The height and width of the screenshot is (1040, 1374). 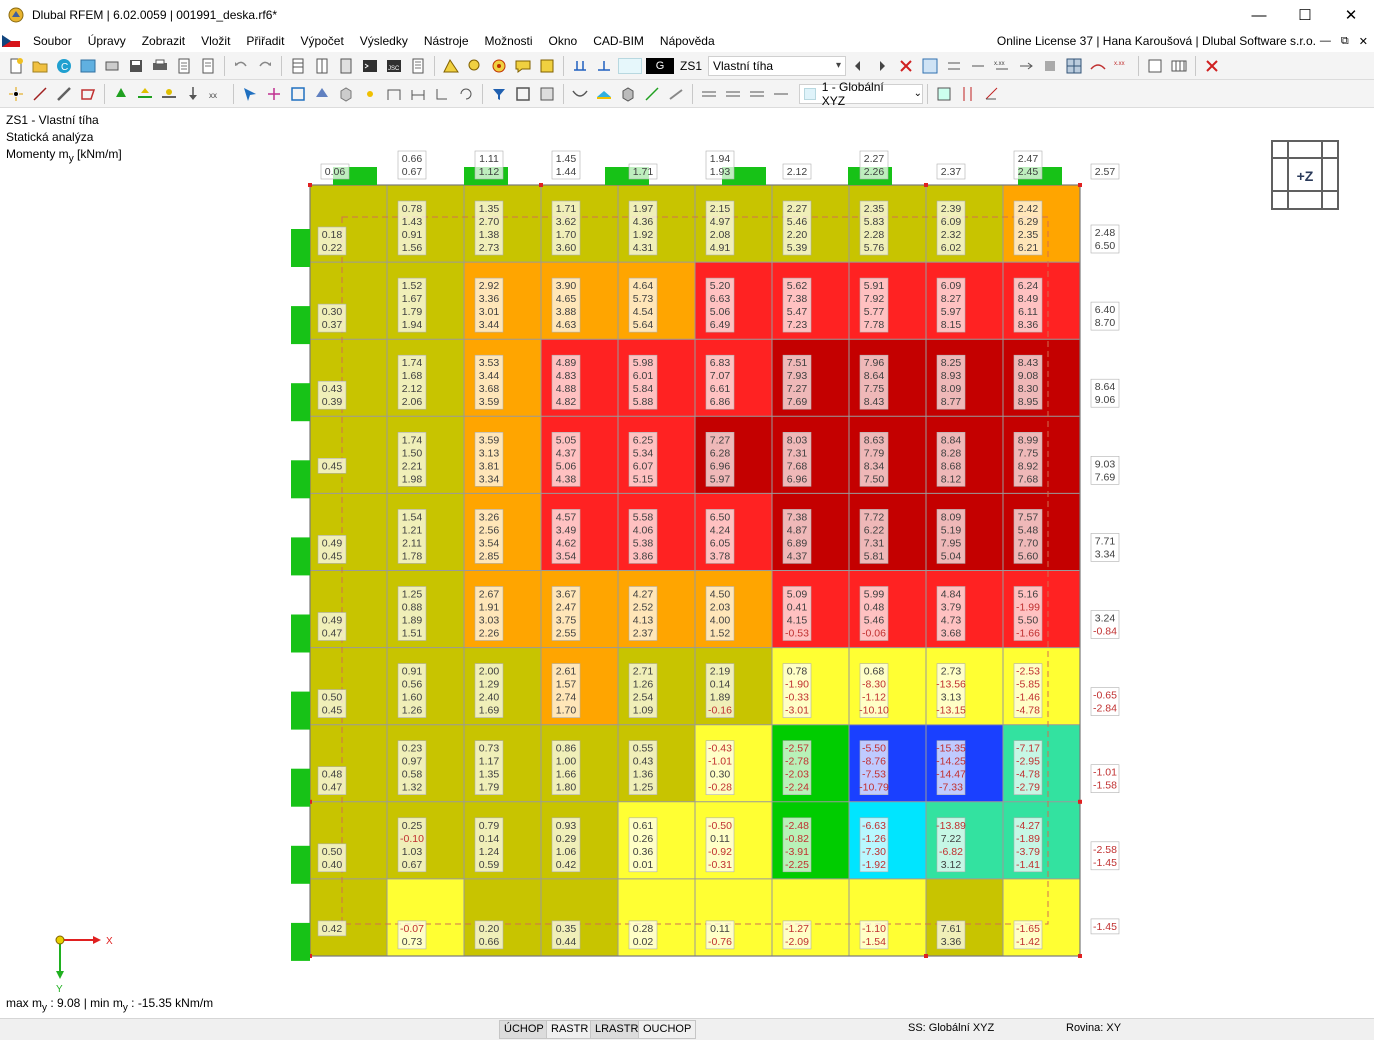 I want to click on display-options-3-icon, so click(x=757, y=94).